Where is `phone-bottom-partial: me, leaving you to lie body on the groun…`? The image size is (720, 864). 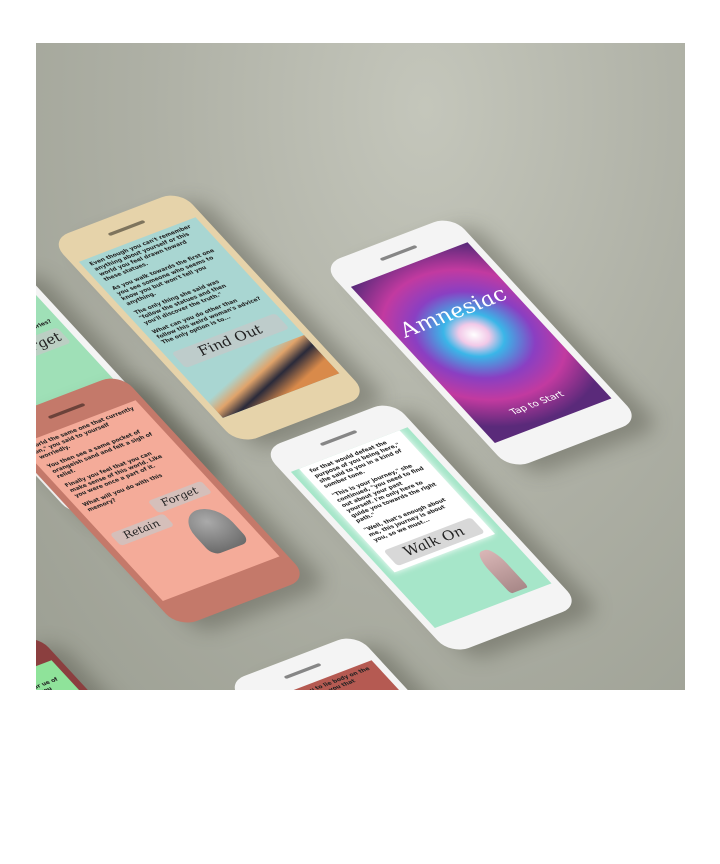 phone-bottom-partial: me, leaving you to lie body on the groun… is located at coordinates (385, 661).